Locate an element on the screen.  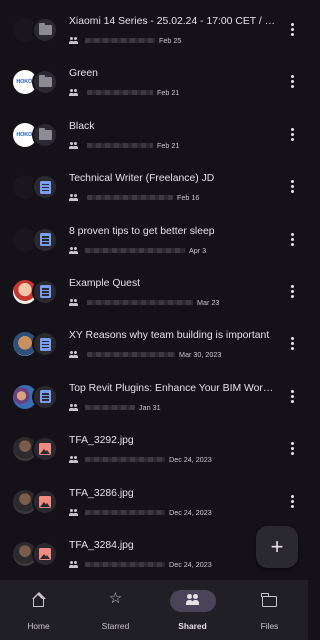
home-icon is located at coordinates (38, 595).